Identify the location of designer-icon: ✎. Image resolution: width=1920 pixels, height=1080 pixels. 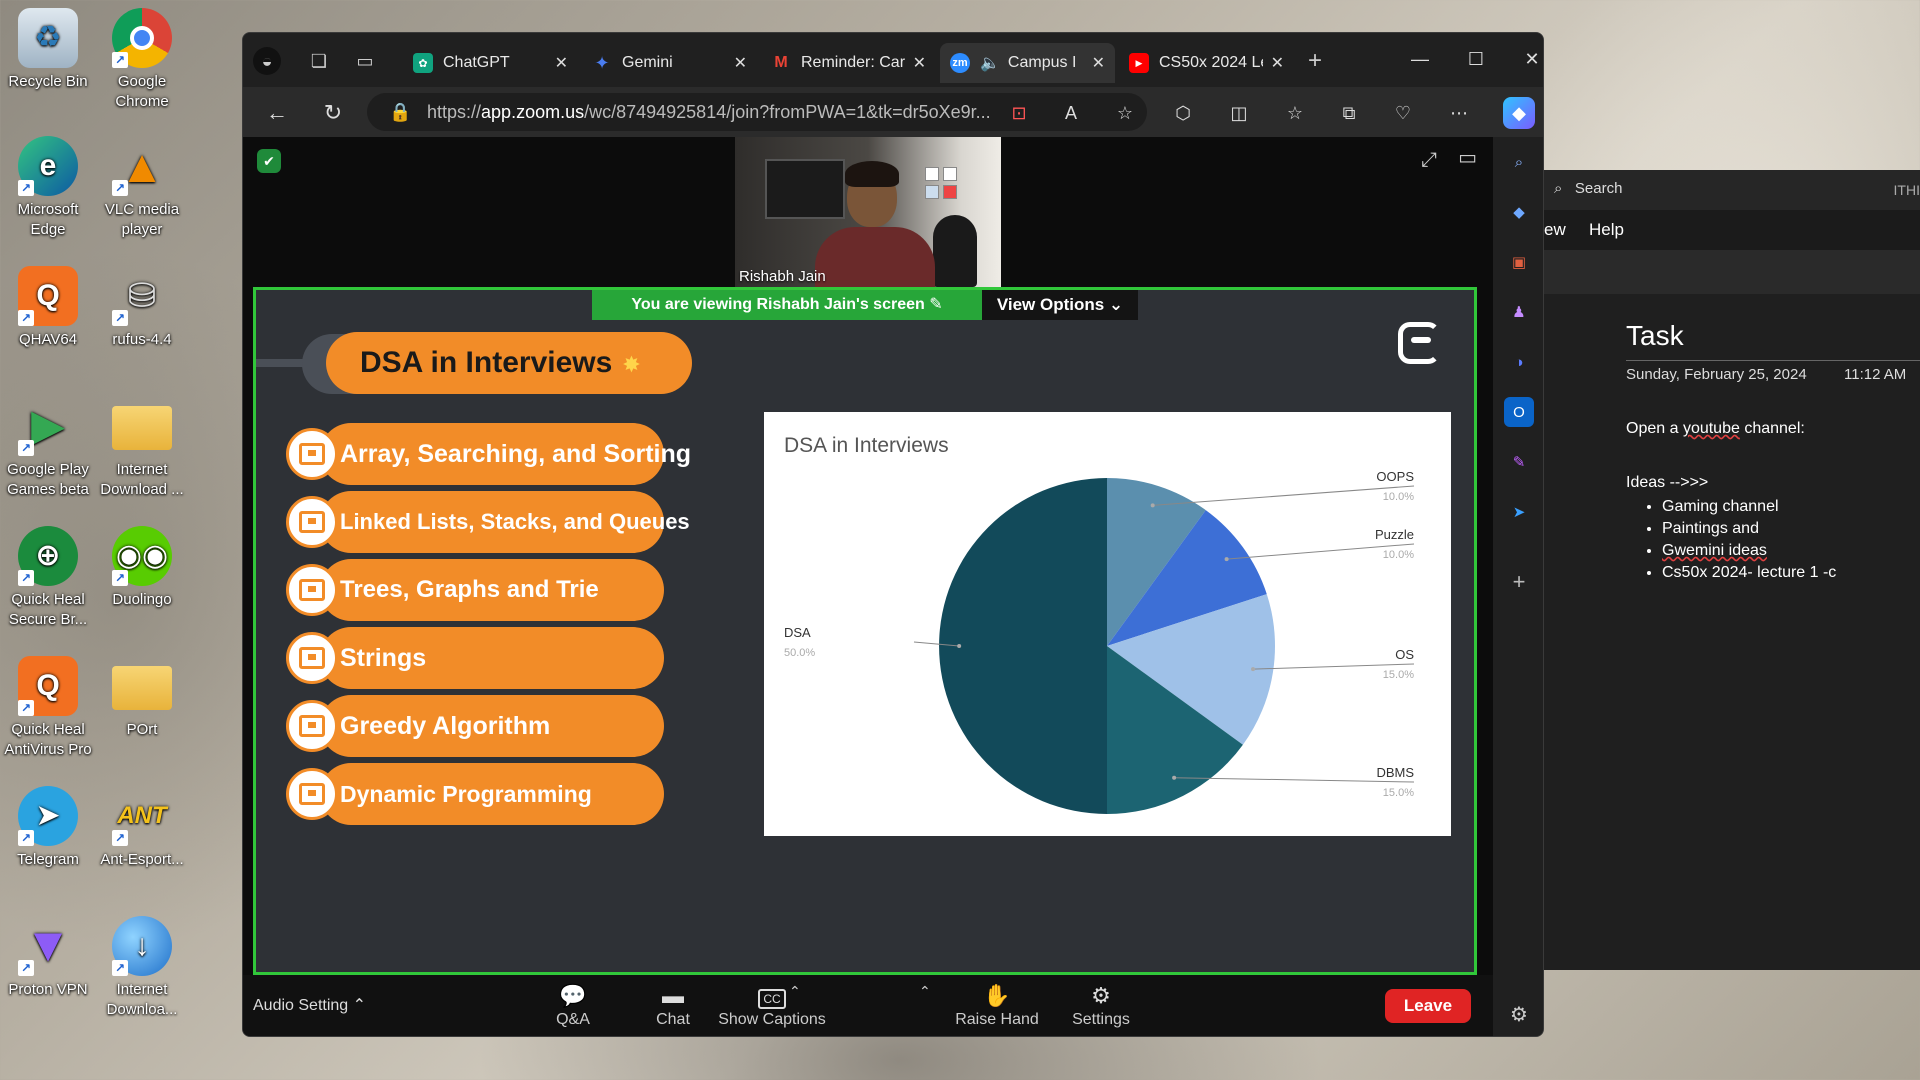
(1519, 462).